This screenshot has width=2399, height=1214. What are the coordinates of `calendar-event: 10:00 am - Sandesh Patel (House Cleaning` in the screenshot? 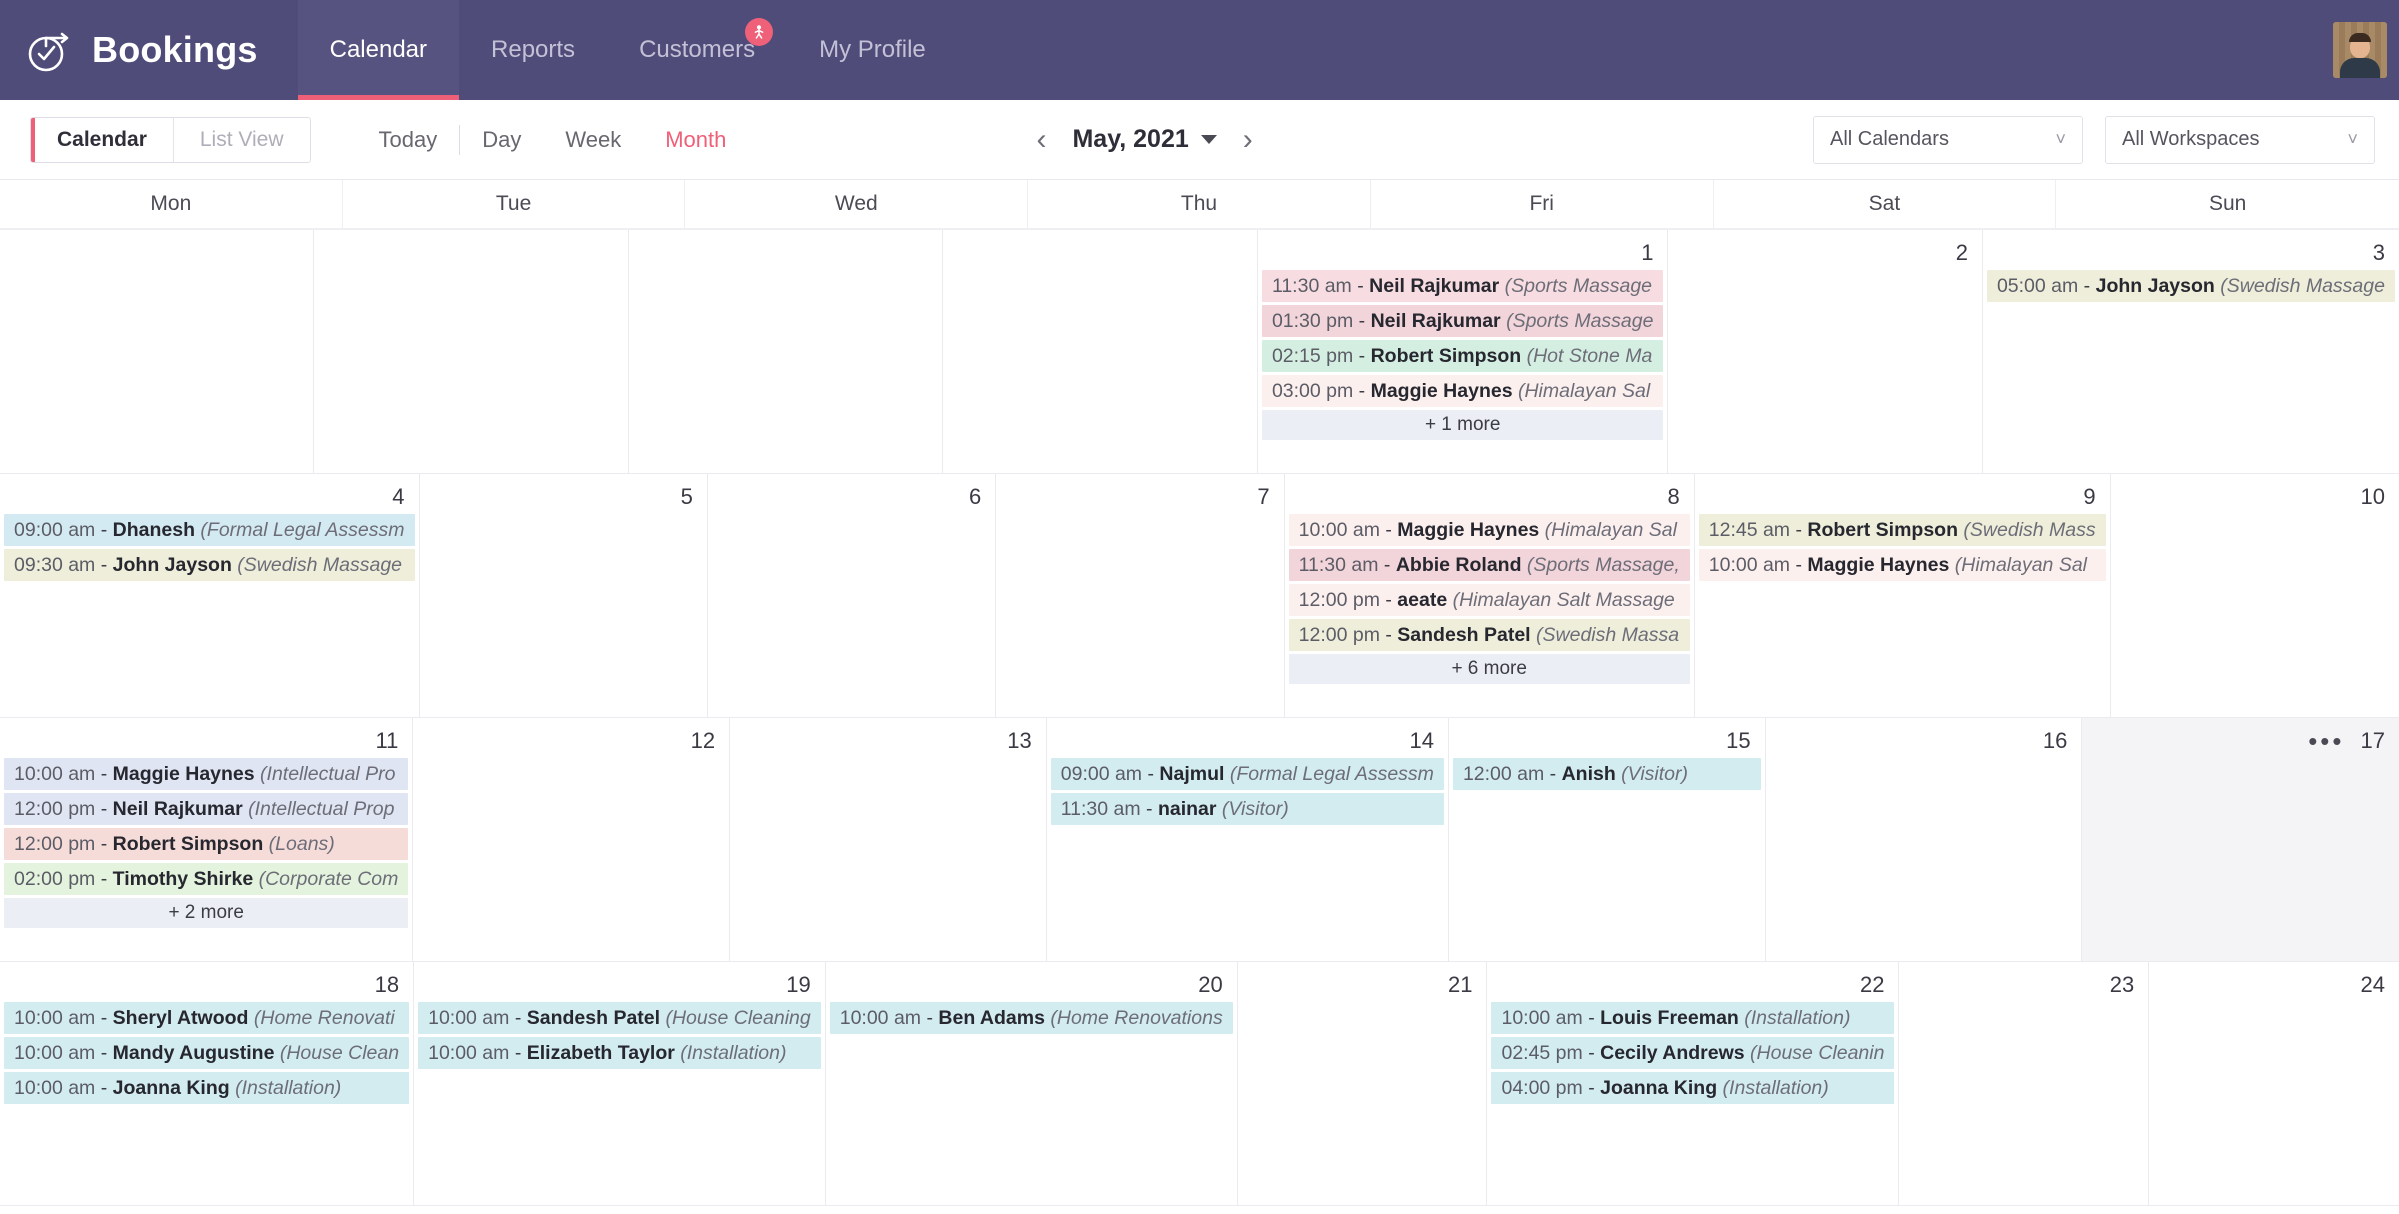 It's located at (619, 1018).